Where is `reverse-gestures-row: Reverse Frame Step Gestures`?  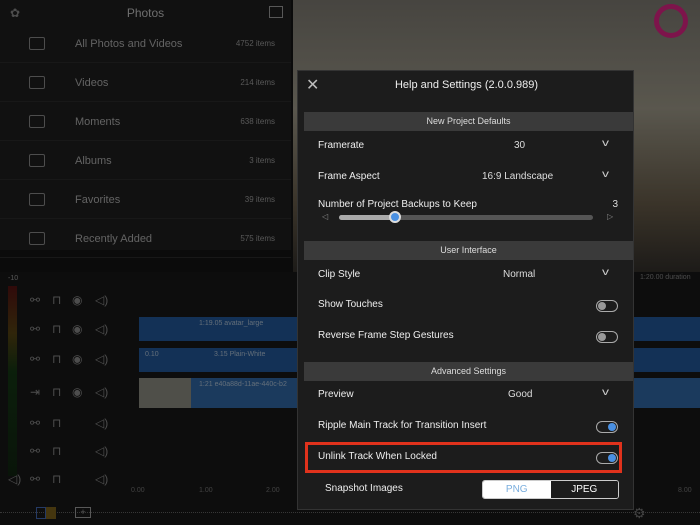 reverse-gestures-row: Reverse Frame Step Gestures is located at coordinates (468, 340).